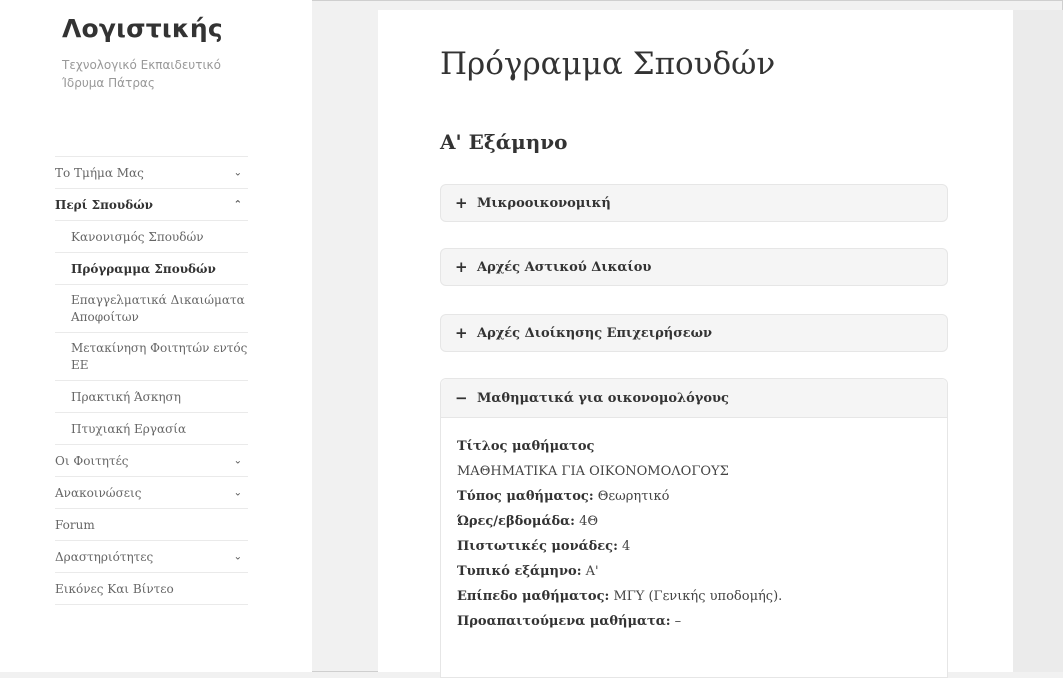 The image size is (1063, 678). I want to click on site-title: Λογιστικής, so click(142, 28).